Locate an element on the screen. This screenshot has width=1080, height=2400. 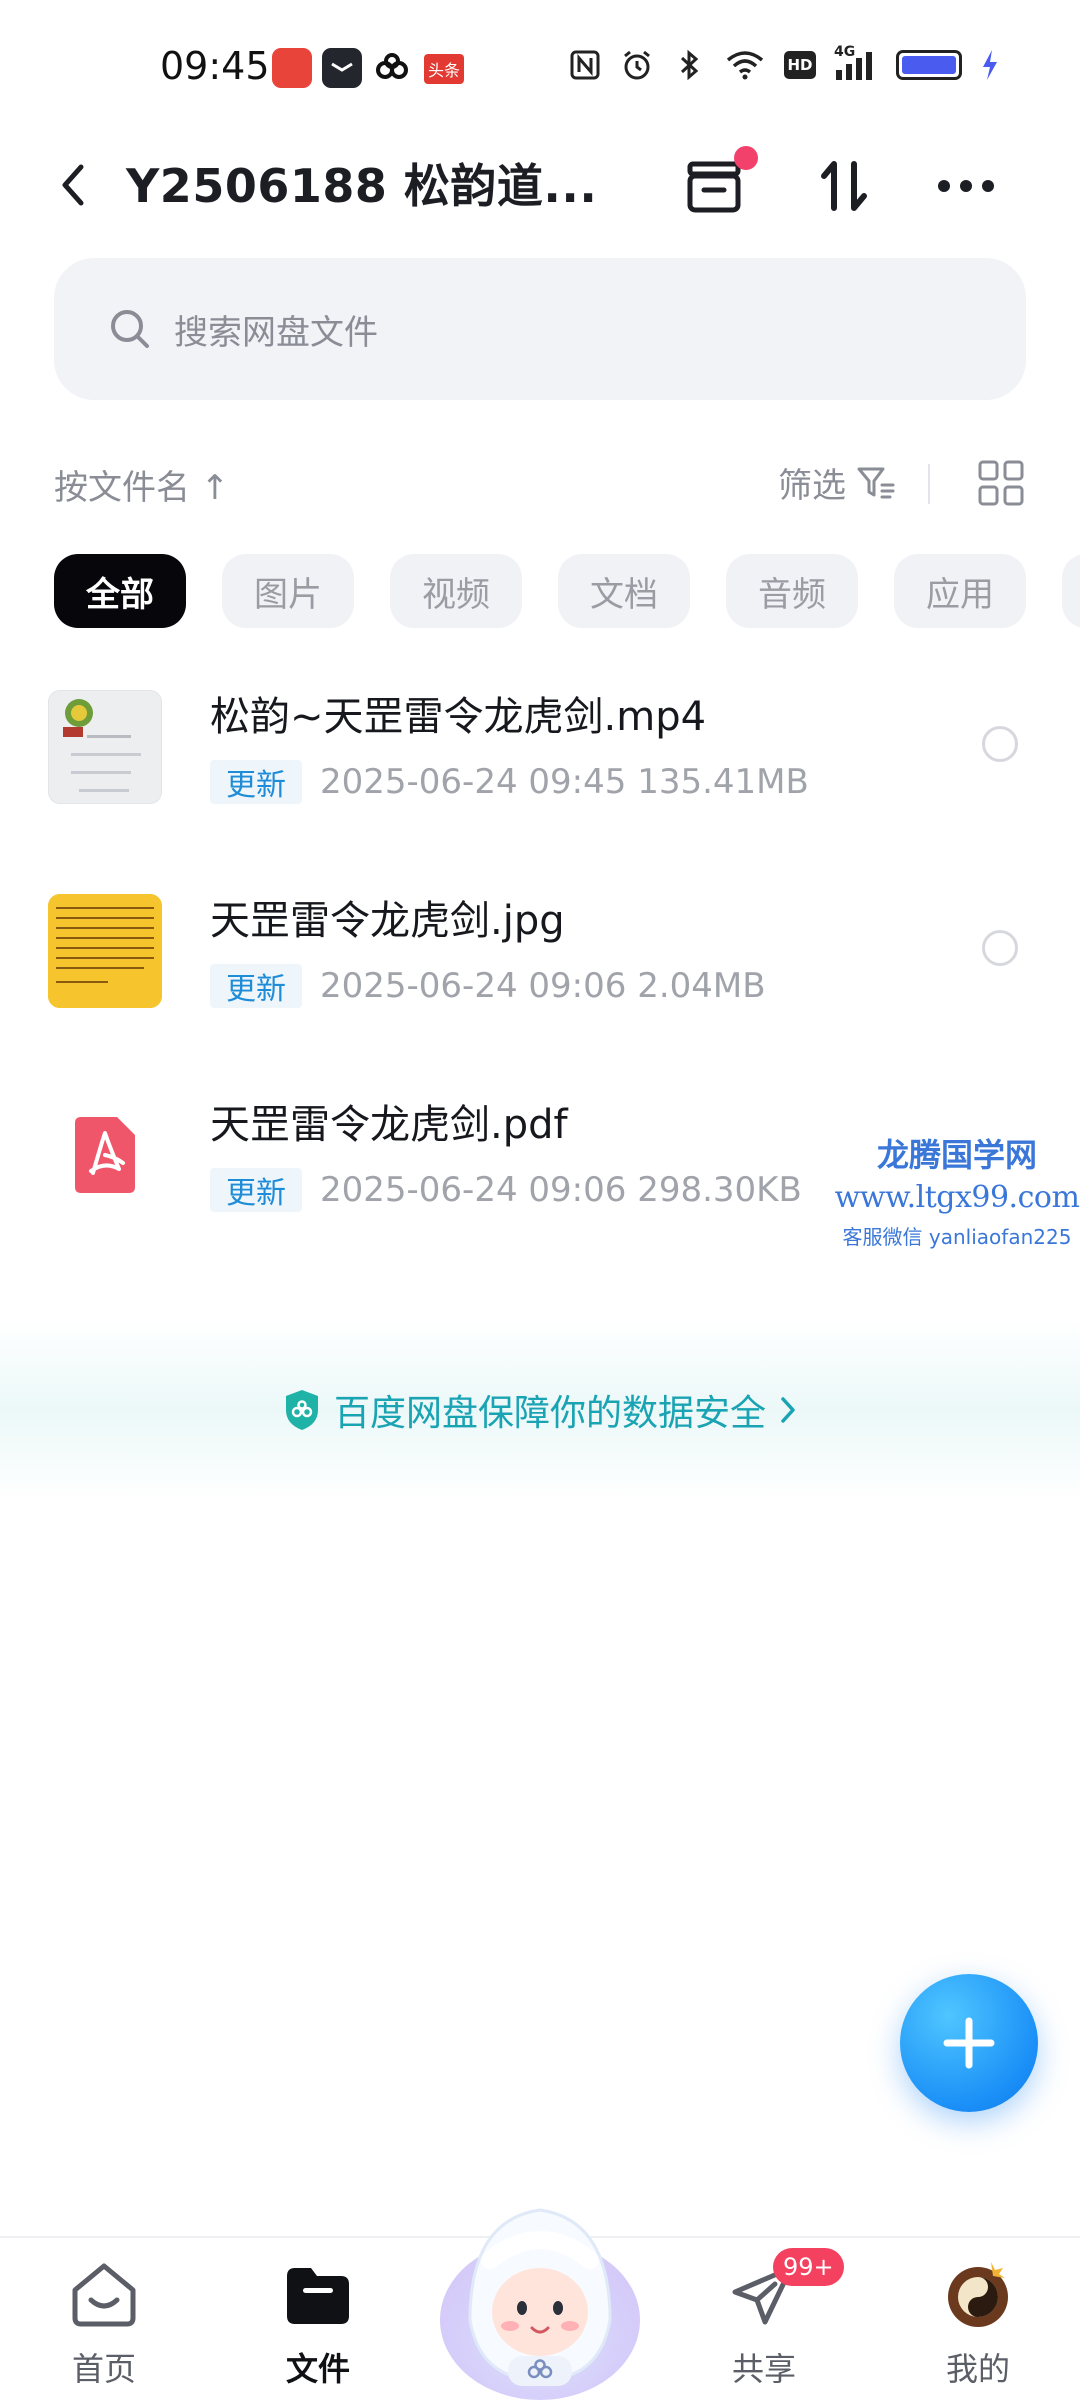
pdf-file-icon is located at coordinates (105, 1155).